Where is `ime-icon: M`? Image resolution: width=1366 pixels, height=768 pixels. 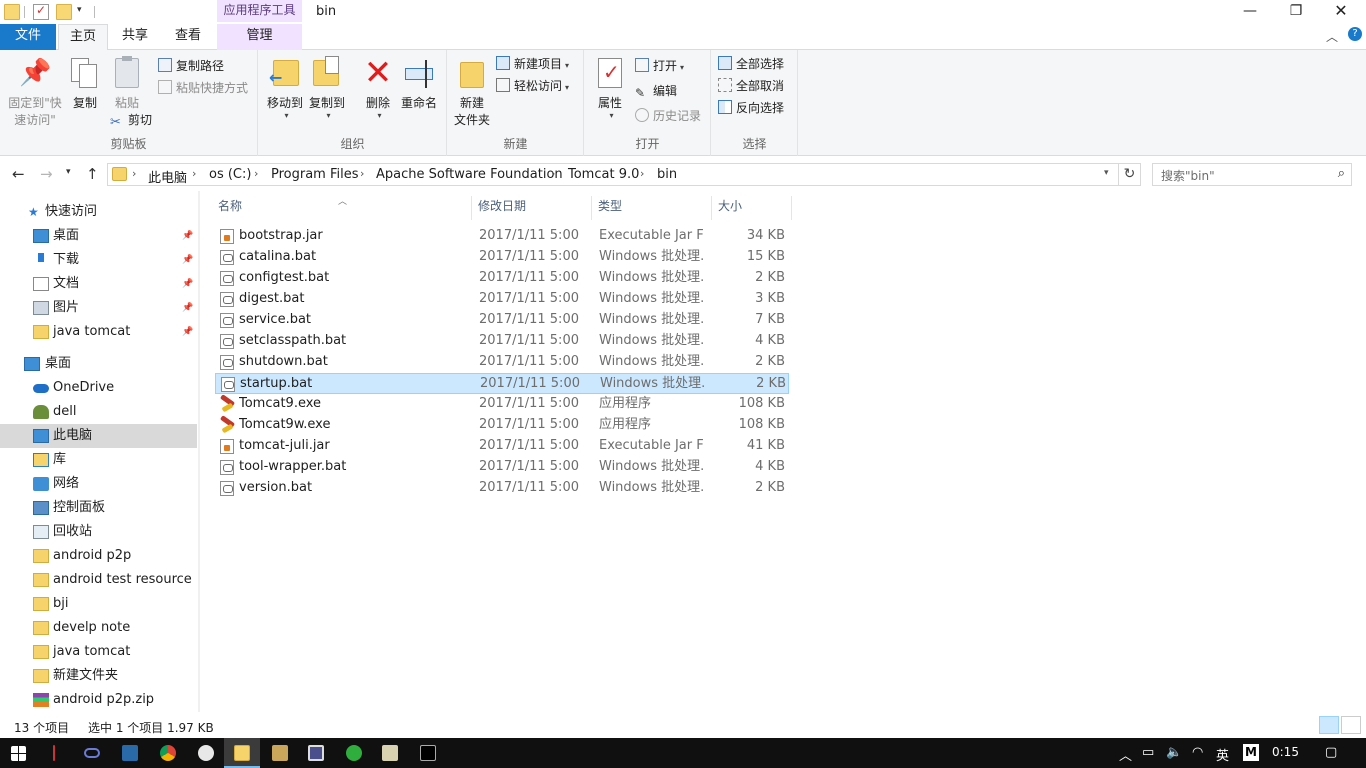 ime-icon: M is located at coordinates (1251, 752).